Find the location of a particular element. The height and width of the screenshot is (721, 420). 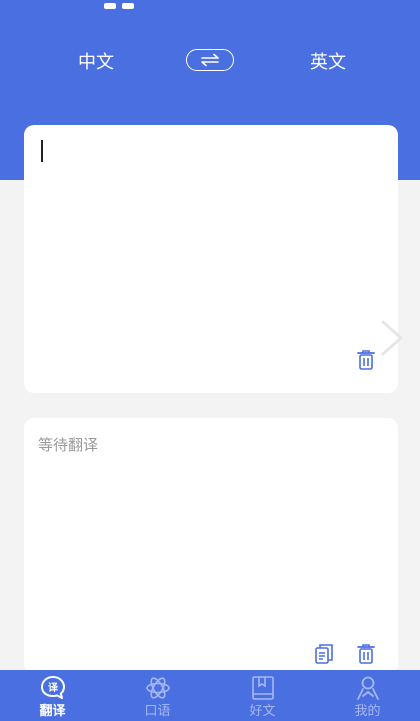

next-arrow-button is located at coordinates (392, 338).